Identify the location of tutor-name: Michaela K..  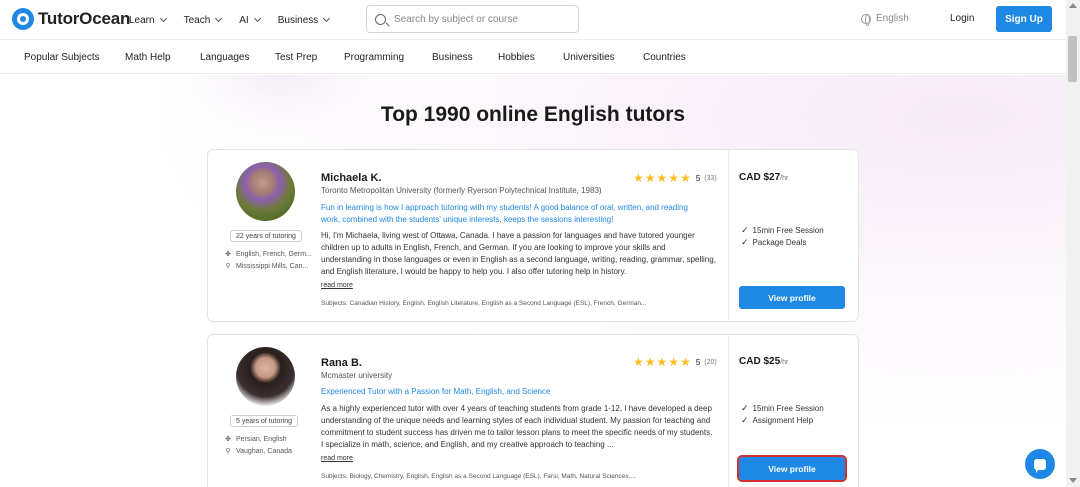
(351, 178).